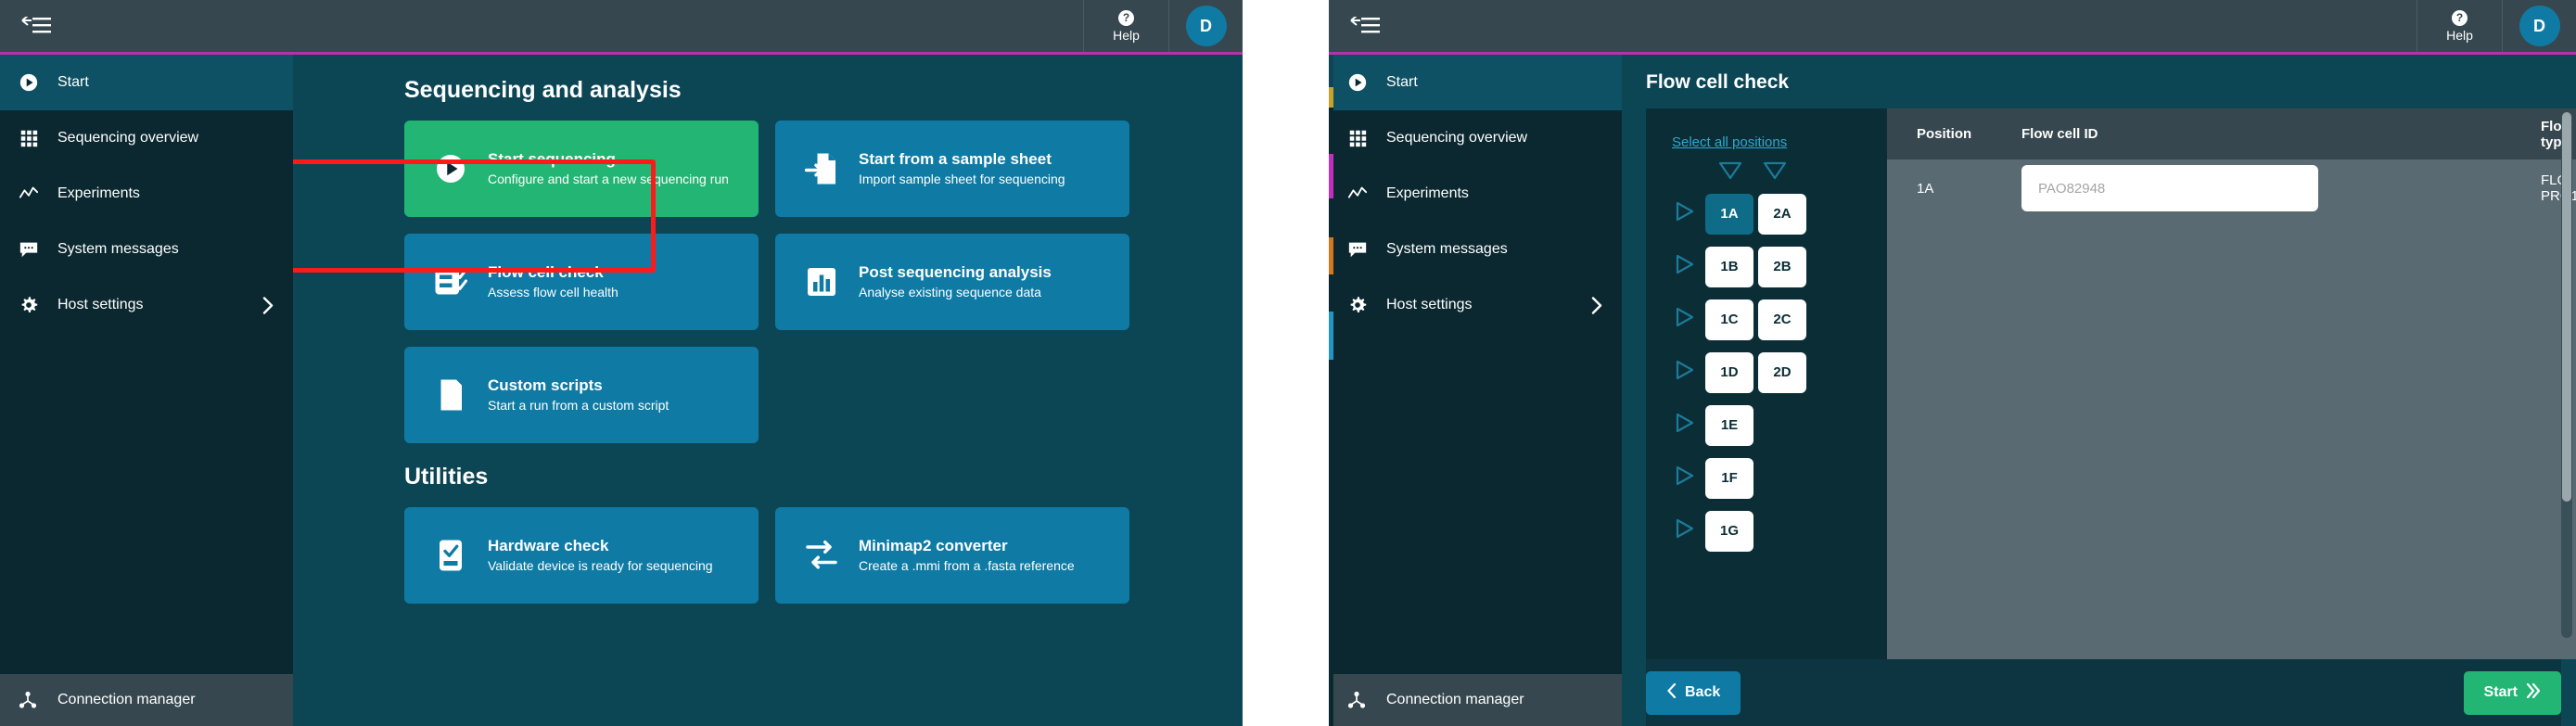  I want to click on position-cell-2D: 2D, so click(1782, 372).